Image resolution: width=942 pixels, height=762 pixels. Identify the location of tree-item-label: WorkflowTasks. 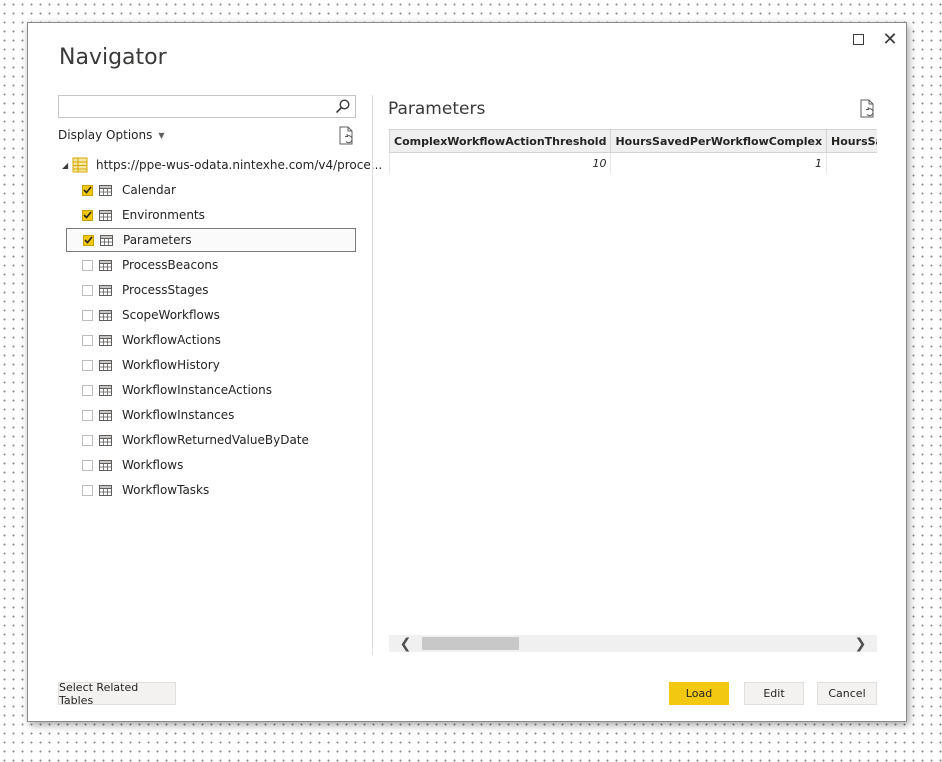
(166, 490).